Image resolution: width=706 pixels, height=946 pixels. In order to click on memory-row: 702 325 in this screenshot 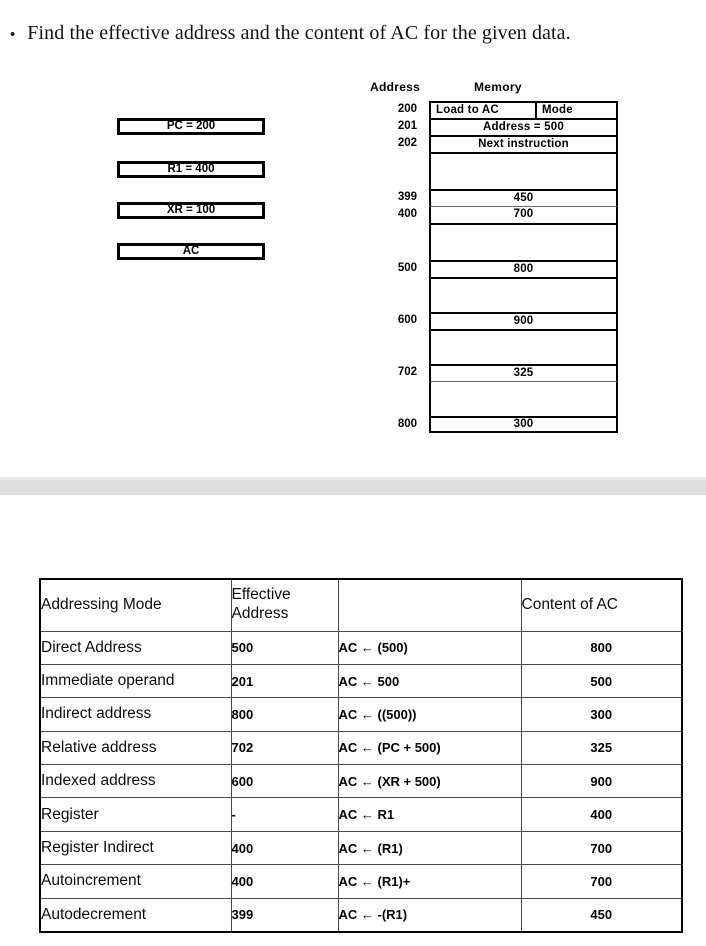, I will do `click(496, 372)`.